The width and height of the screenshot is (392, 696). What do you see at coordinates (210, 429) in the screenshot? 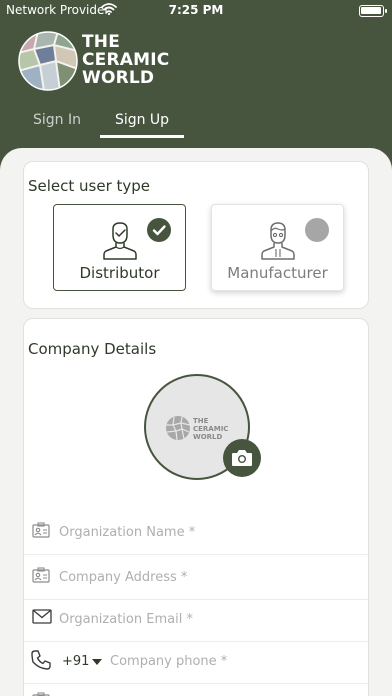
I see `svg-text: CERAMIC` at bounding box center [210, 429].